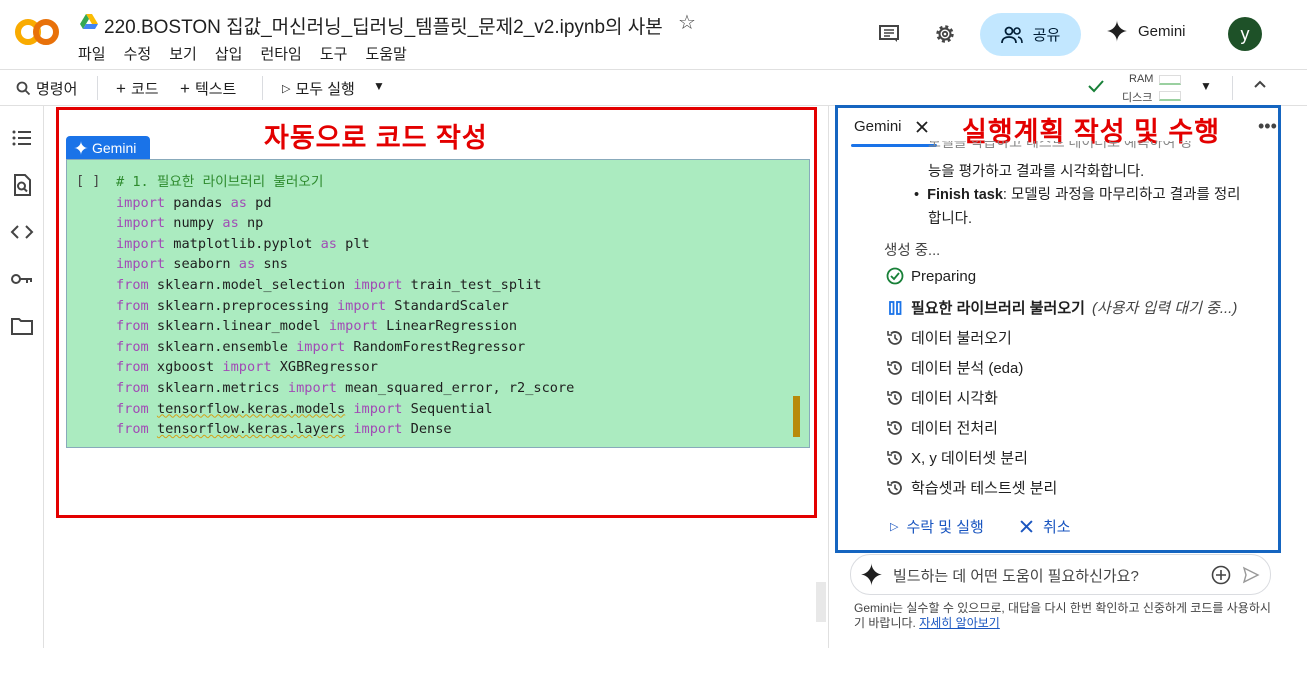 The image size is (1307, 677). I want to click on comment-icon, so click(889, 34).